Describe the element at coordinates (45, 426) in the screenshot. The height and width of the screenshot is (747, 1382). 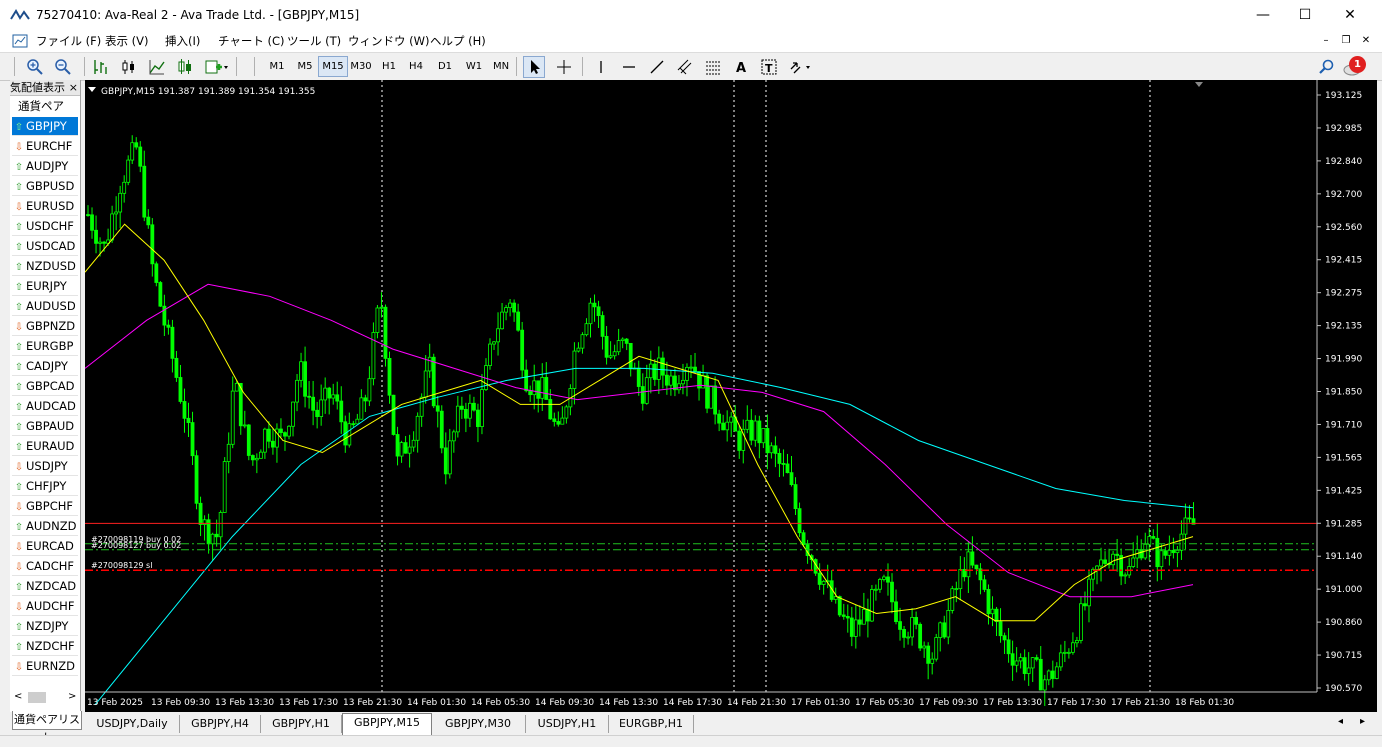
I see `symbol-row-gbpaud: ⇧ GBPAUD` at that location.